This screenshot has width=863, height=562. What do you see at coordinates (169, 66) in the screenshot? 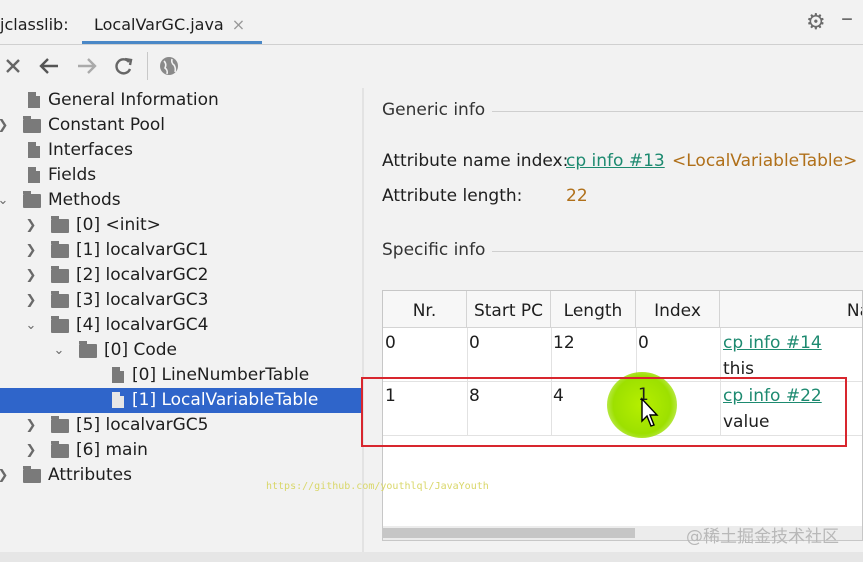
I see `globe-icon` at bounding box center [169, 66].